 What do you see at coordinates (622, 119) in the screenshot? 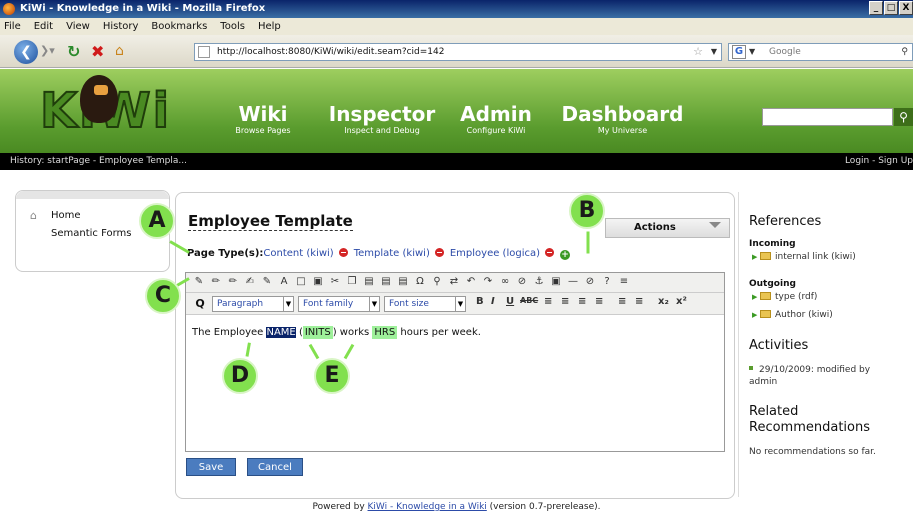
I see `nav-dashboard: Dashboard My Universe` at bounding box center [622, 119].